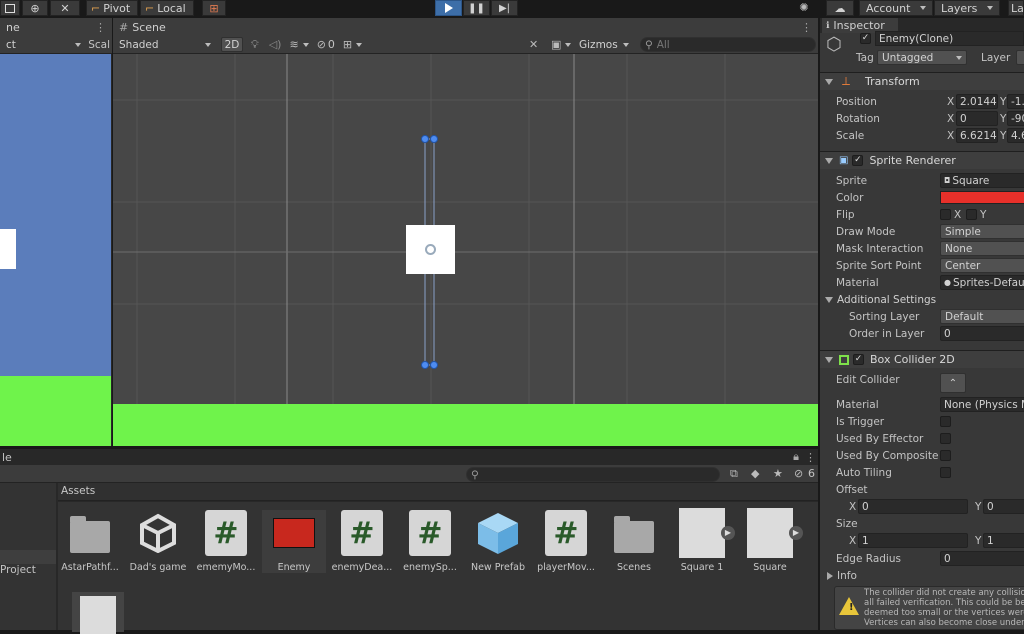 The width and height of the screenshot is (1024, 634). What do you see at coordinates (7, 457) in the screenshot?
I see `tab-console-label: le` at bounding box center [7, 457].